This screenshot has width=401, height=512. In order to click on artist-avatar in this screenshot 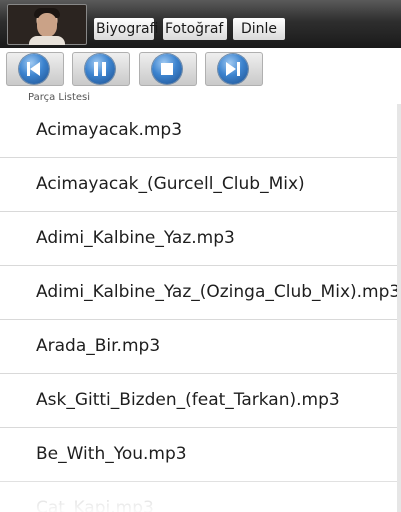, I will do `click(47, 24)`.